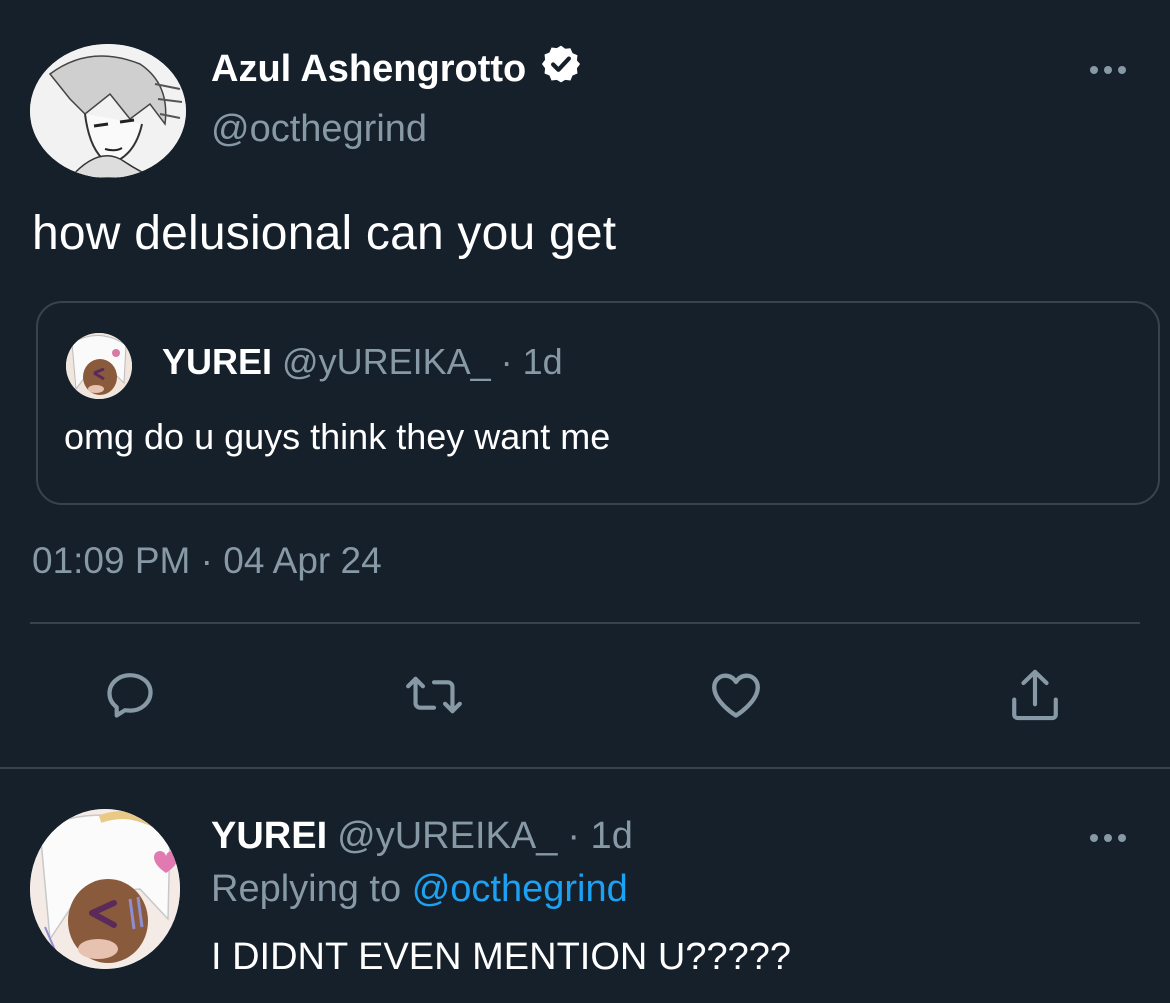 This screenshot has height=1003, width=1170. I want to click on quoted-tweet-header: YUREI @yUREIKA_ · 1d, so click(362, 362).